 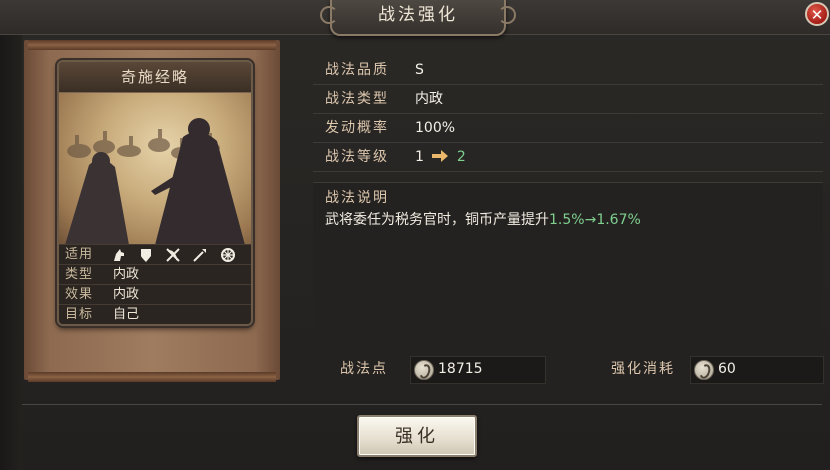 I want to click on level-value: 1 2, so click(x=440, y=157).